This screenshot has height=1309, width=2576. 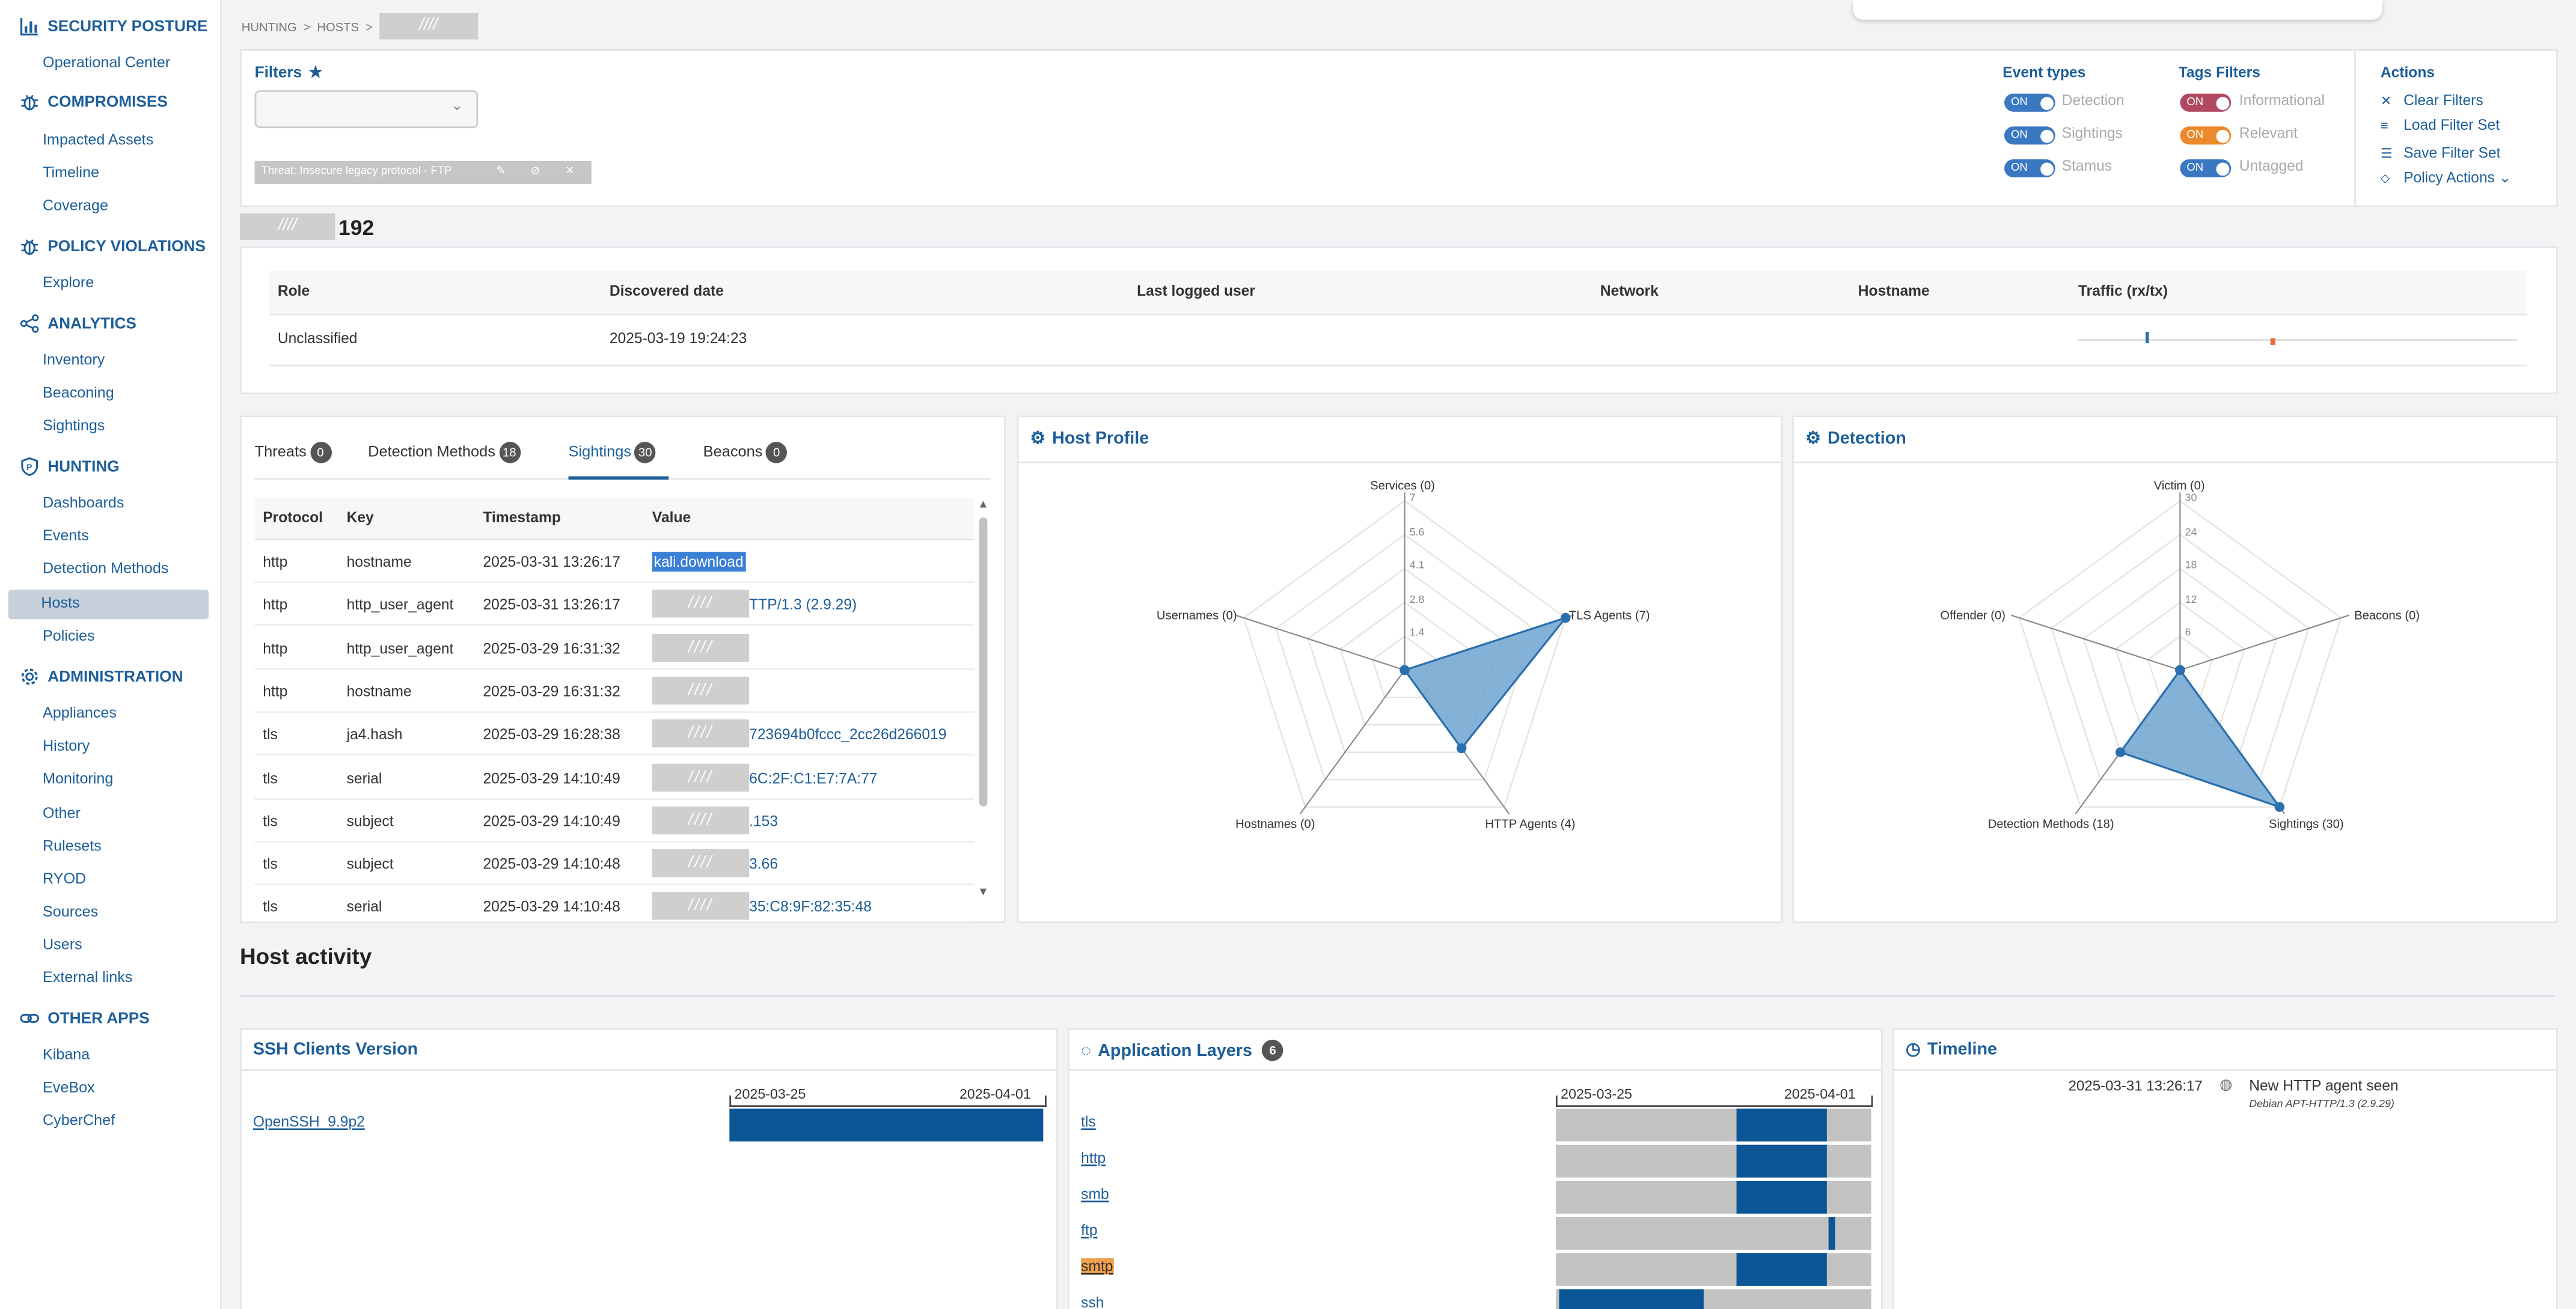 What do you see at coordinates (1196, 290) in the screenshot?
I see `host-column-header: Last logged user` at bounding box center [1196, 290].